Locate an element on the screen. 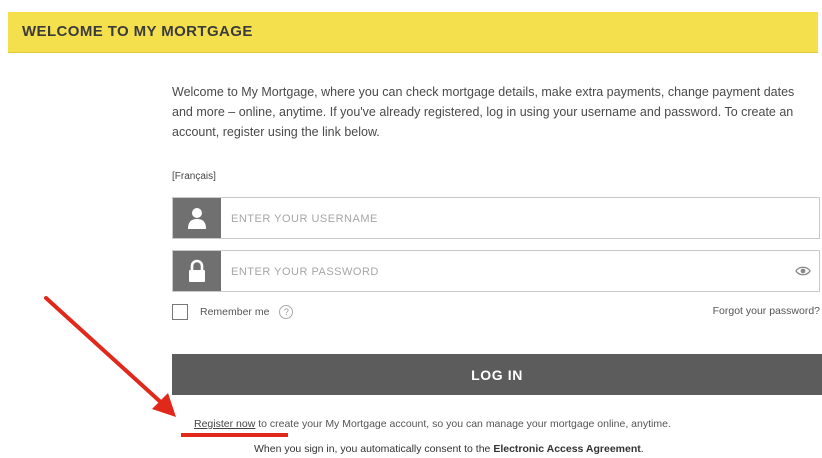 The width and height of the screenshot is (822, 458). annotation-arrow-icon is located at coordinates (110, 356).